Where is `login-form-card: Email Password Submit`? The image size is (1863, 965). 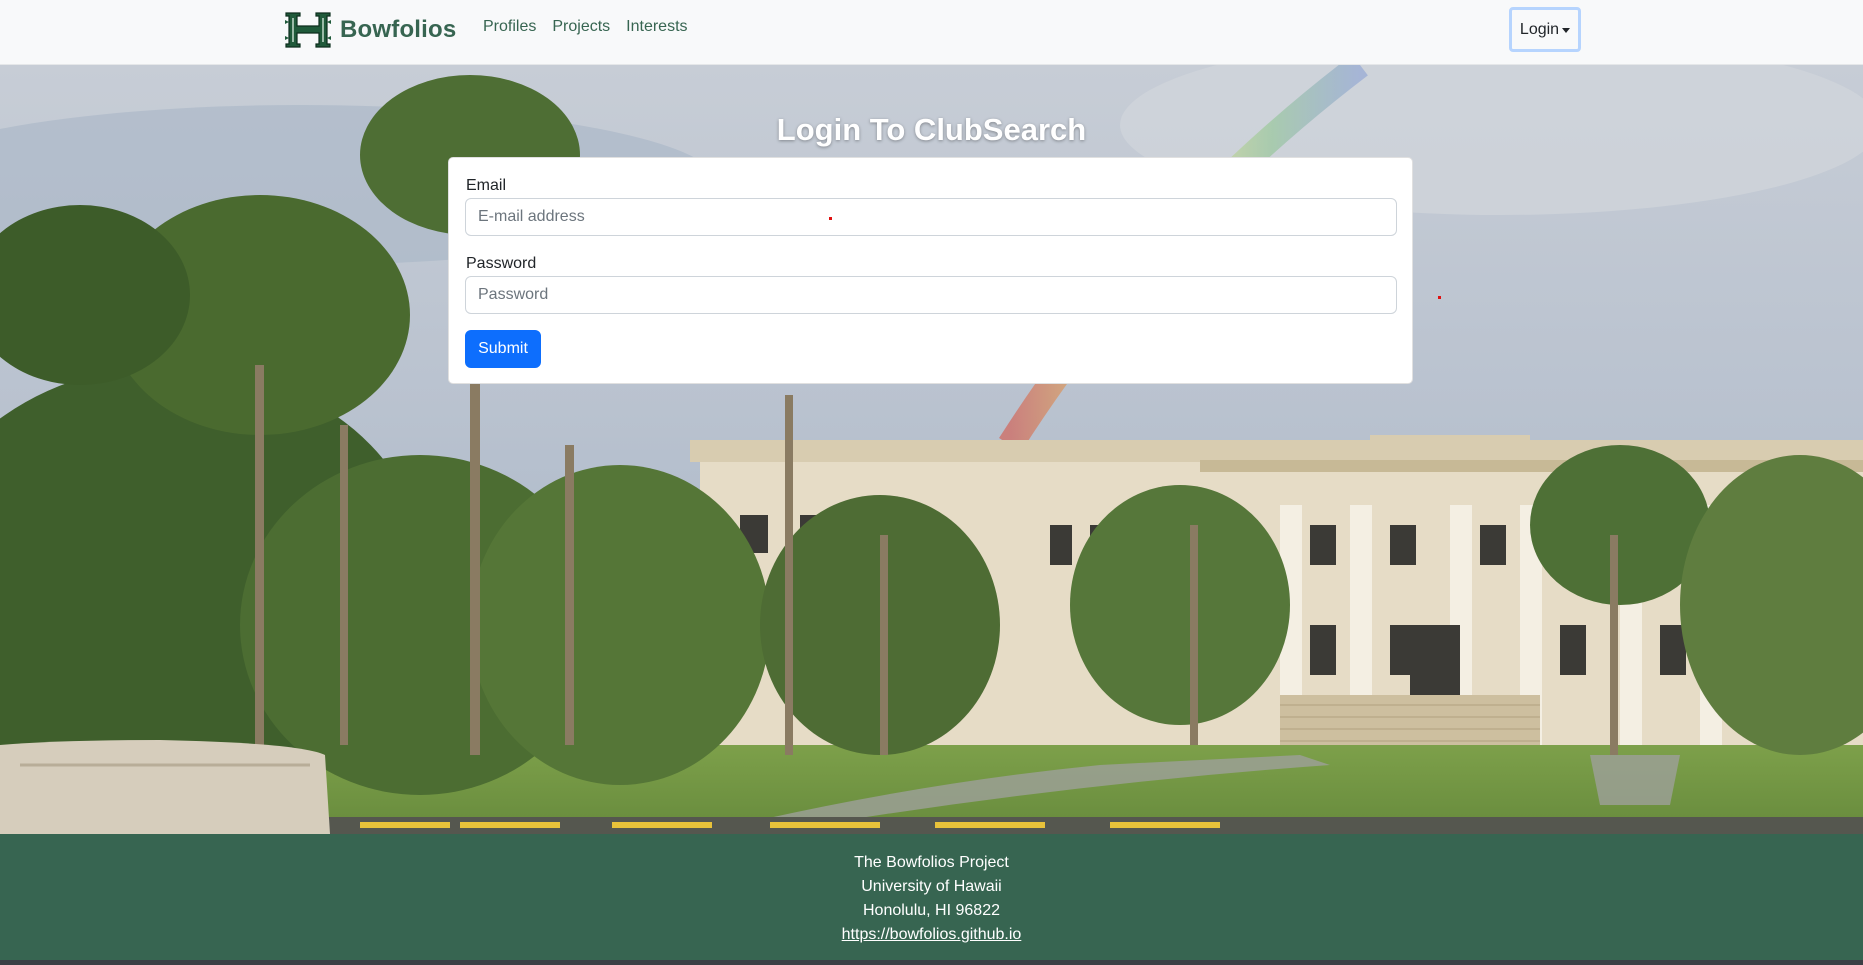
login-form-card: Email Password Submit is located at coordinates (930, 270).